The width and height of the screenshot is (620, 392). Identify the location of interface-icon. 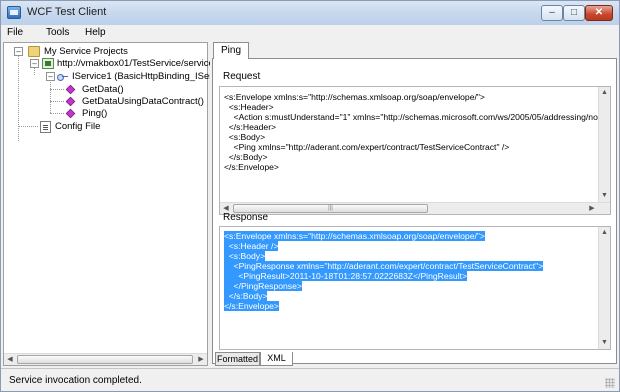
(62, 76).